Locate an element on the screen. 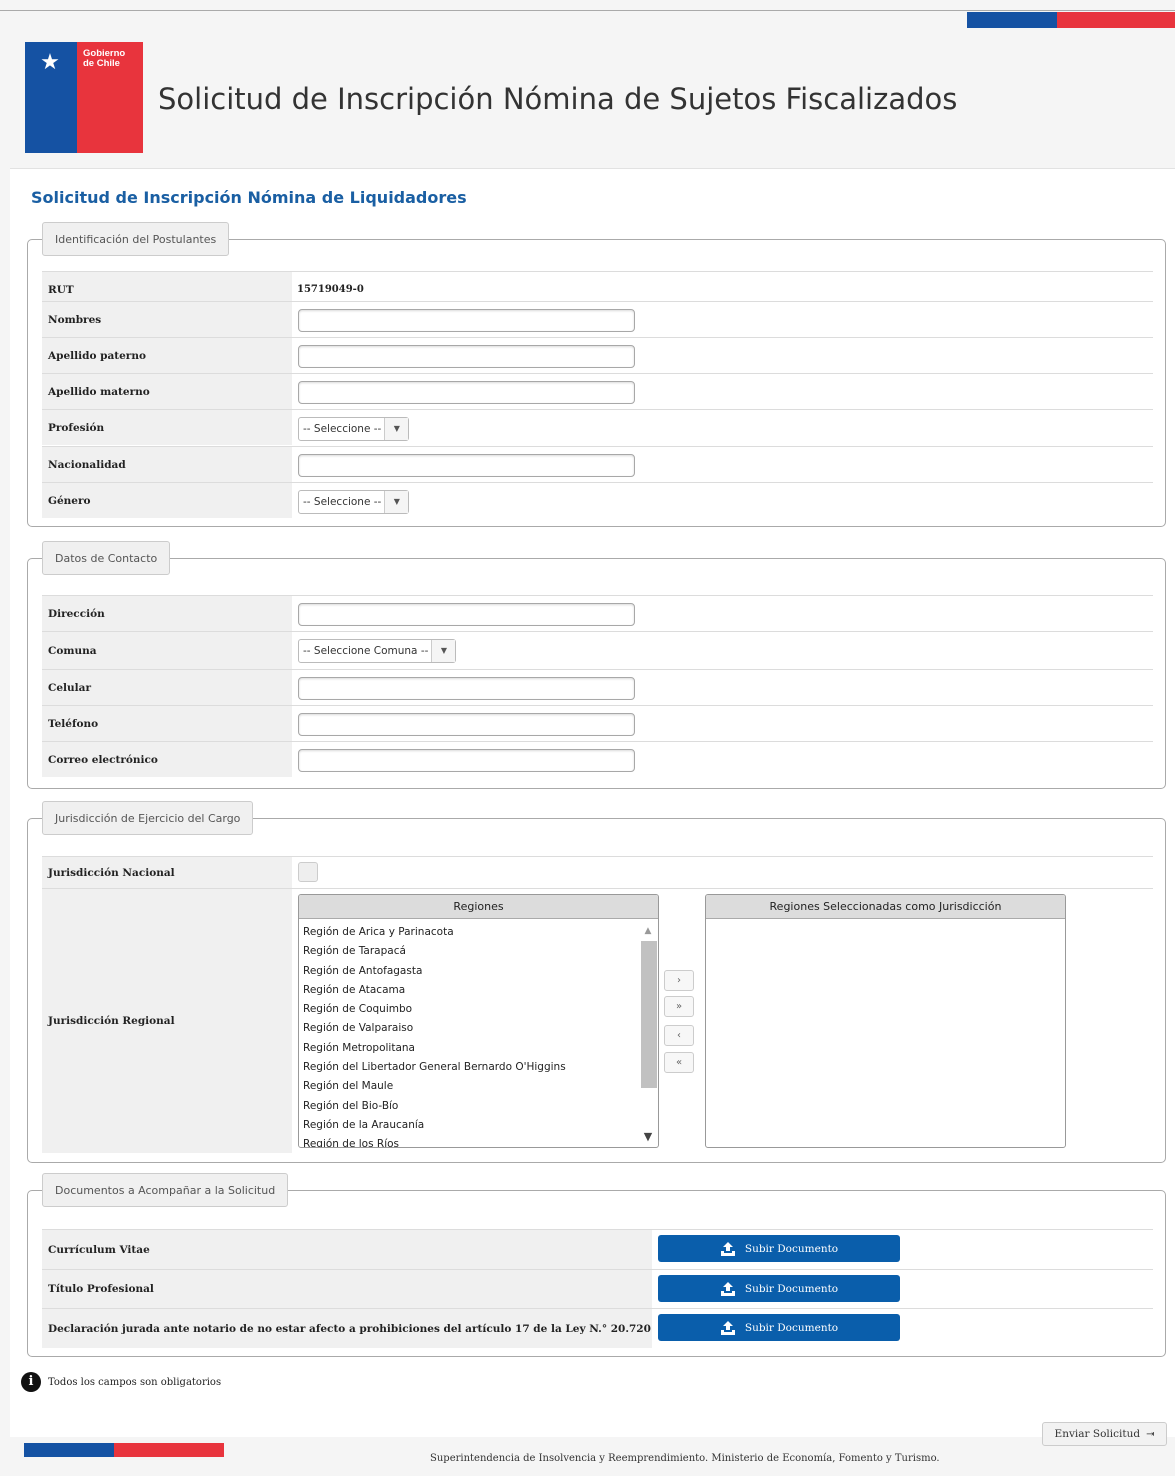 The width and height of the screenshot is (1175, 1476). row-direccion: Dirección is located at coordinates (597, 613).